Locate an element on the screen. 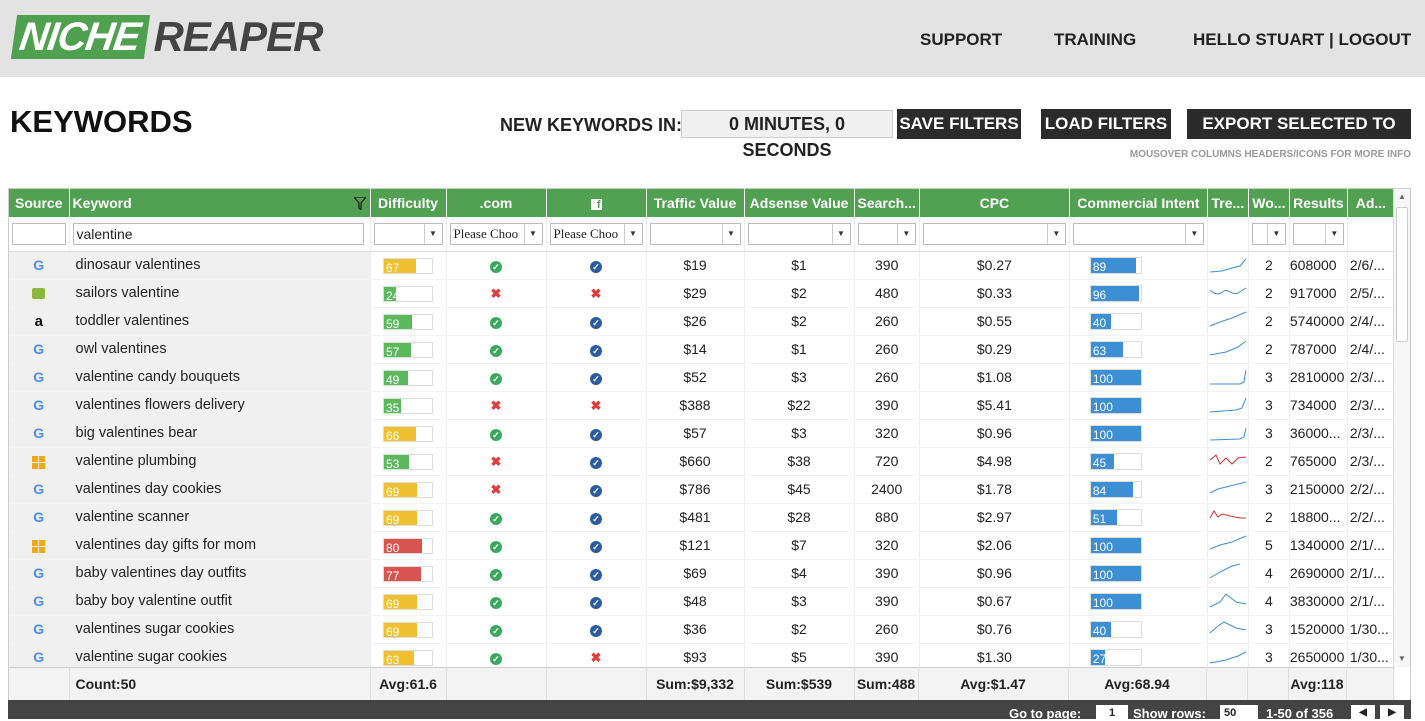  keyword-cell: valentines sugar cookies is located at coordinates (220, 629).